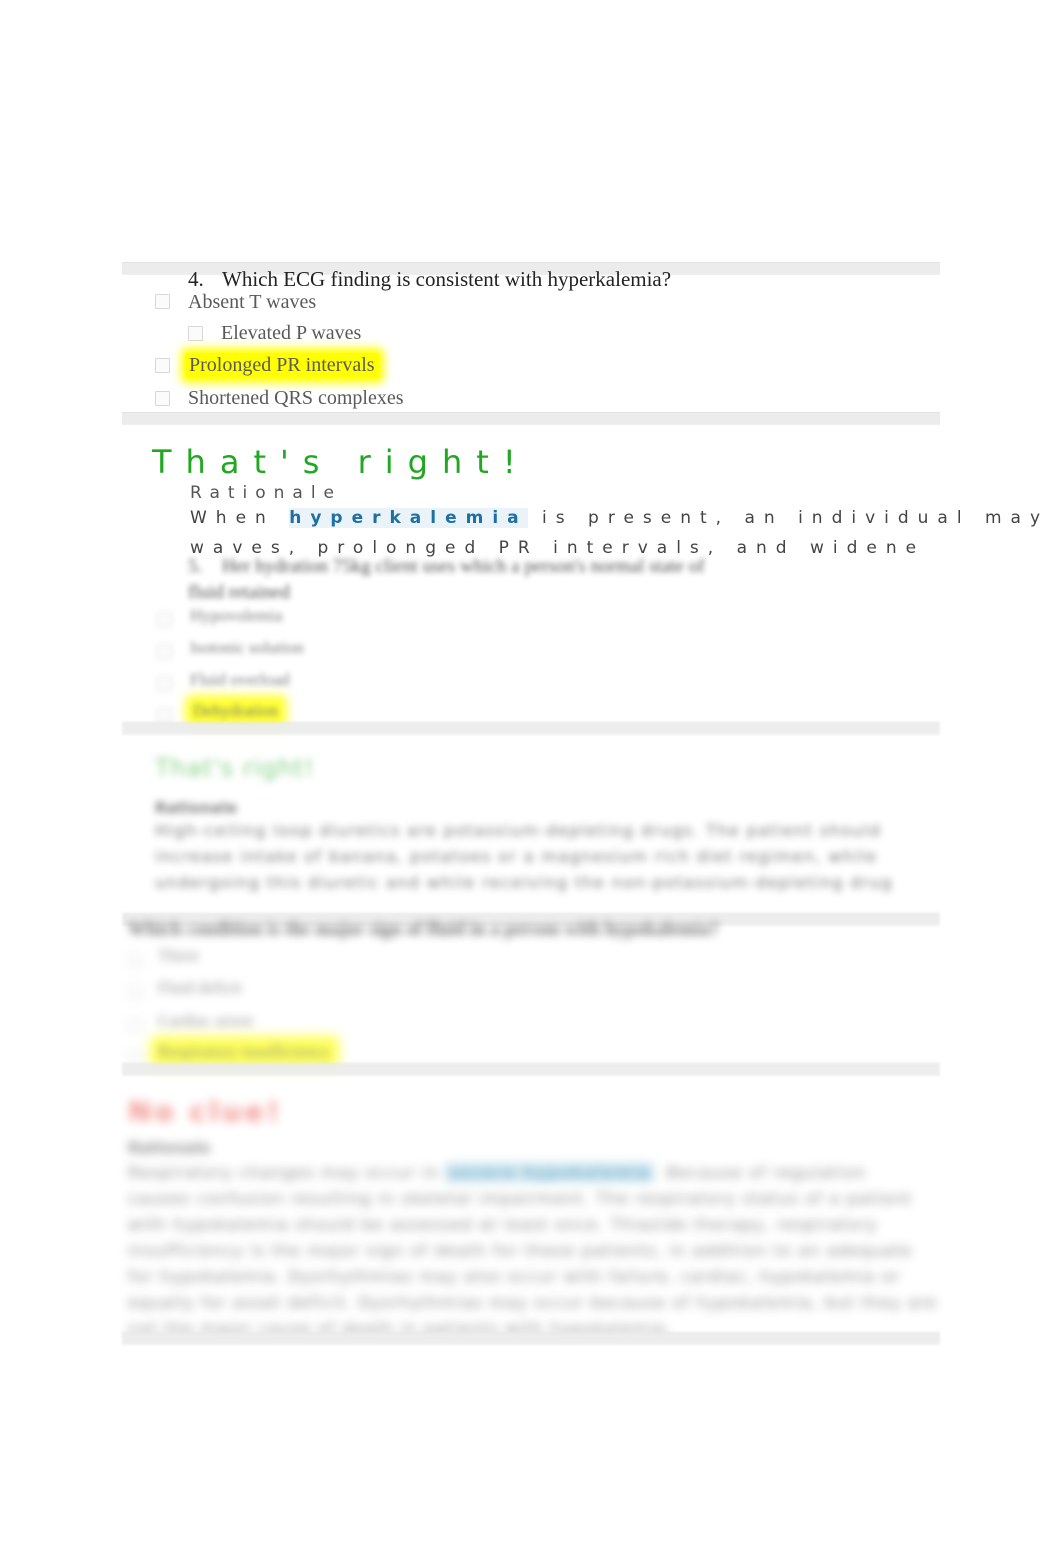 The image size is (1062, 1556). What do you see at coordinates (178, 956) in the screenshot?
I see `question-6-option-1: Thirst` at bounding box center [178, 956].